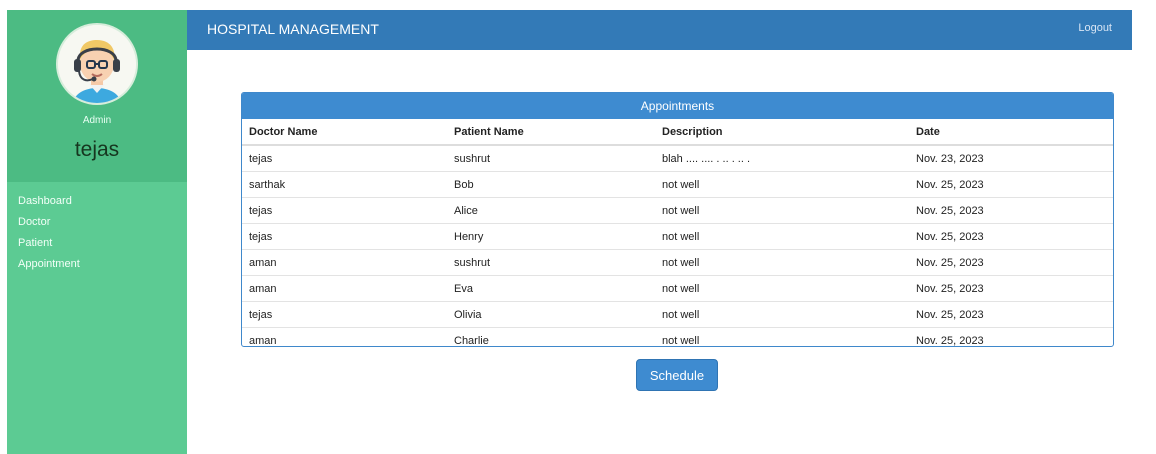 The width and height of the screenshot is (1156, 454). Describe the element at coordinates (49, 264) in the screenshot. I see `sidebar-item-appointment: Appointment` at that location.